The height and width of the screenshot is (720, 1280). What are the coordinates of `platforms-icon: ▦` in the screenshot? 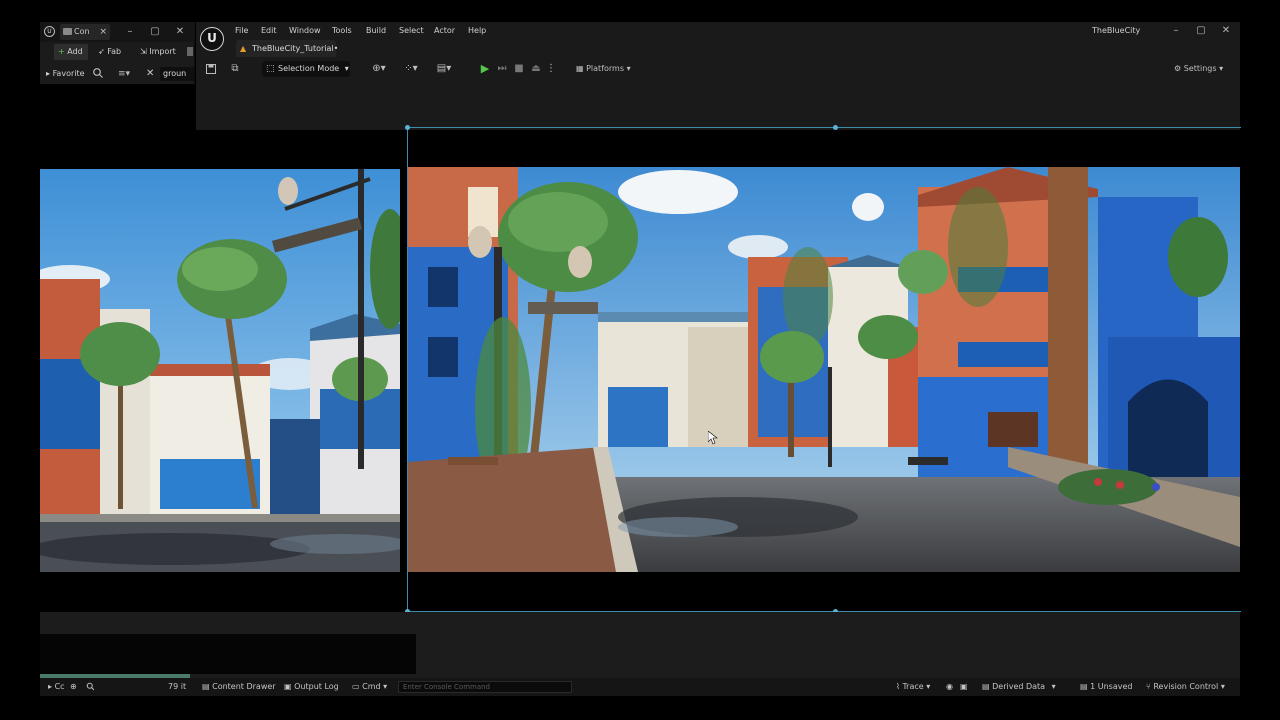 It's located at (580, 68).